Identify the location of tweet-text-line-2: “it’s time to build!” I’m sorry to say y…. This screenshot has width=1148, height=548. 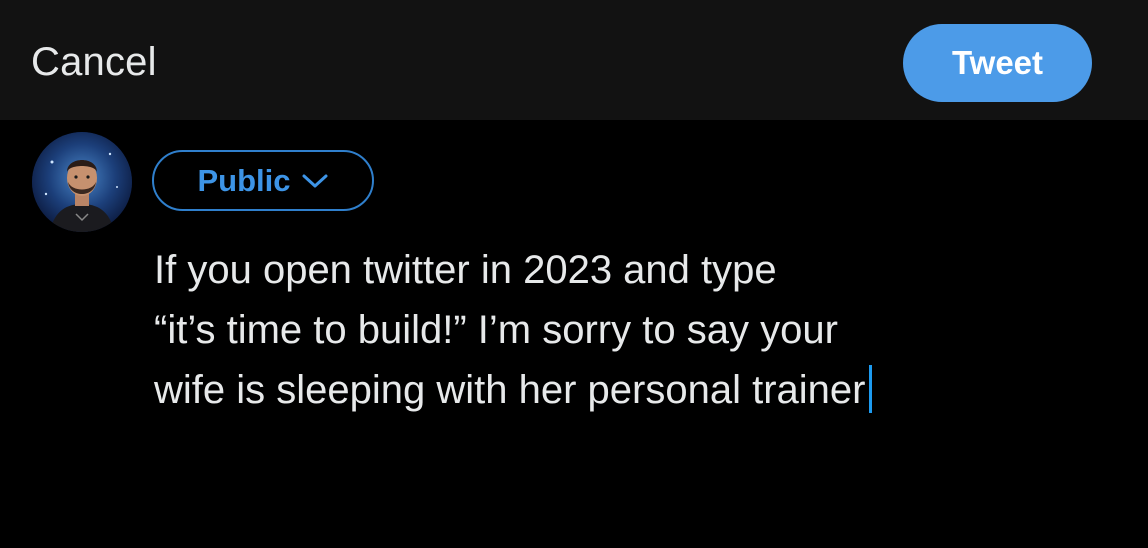
(496, 330).